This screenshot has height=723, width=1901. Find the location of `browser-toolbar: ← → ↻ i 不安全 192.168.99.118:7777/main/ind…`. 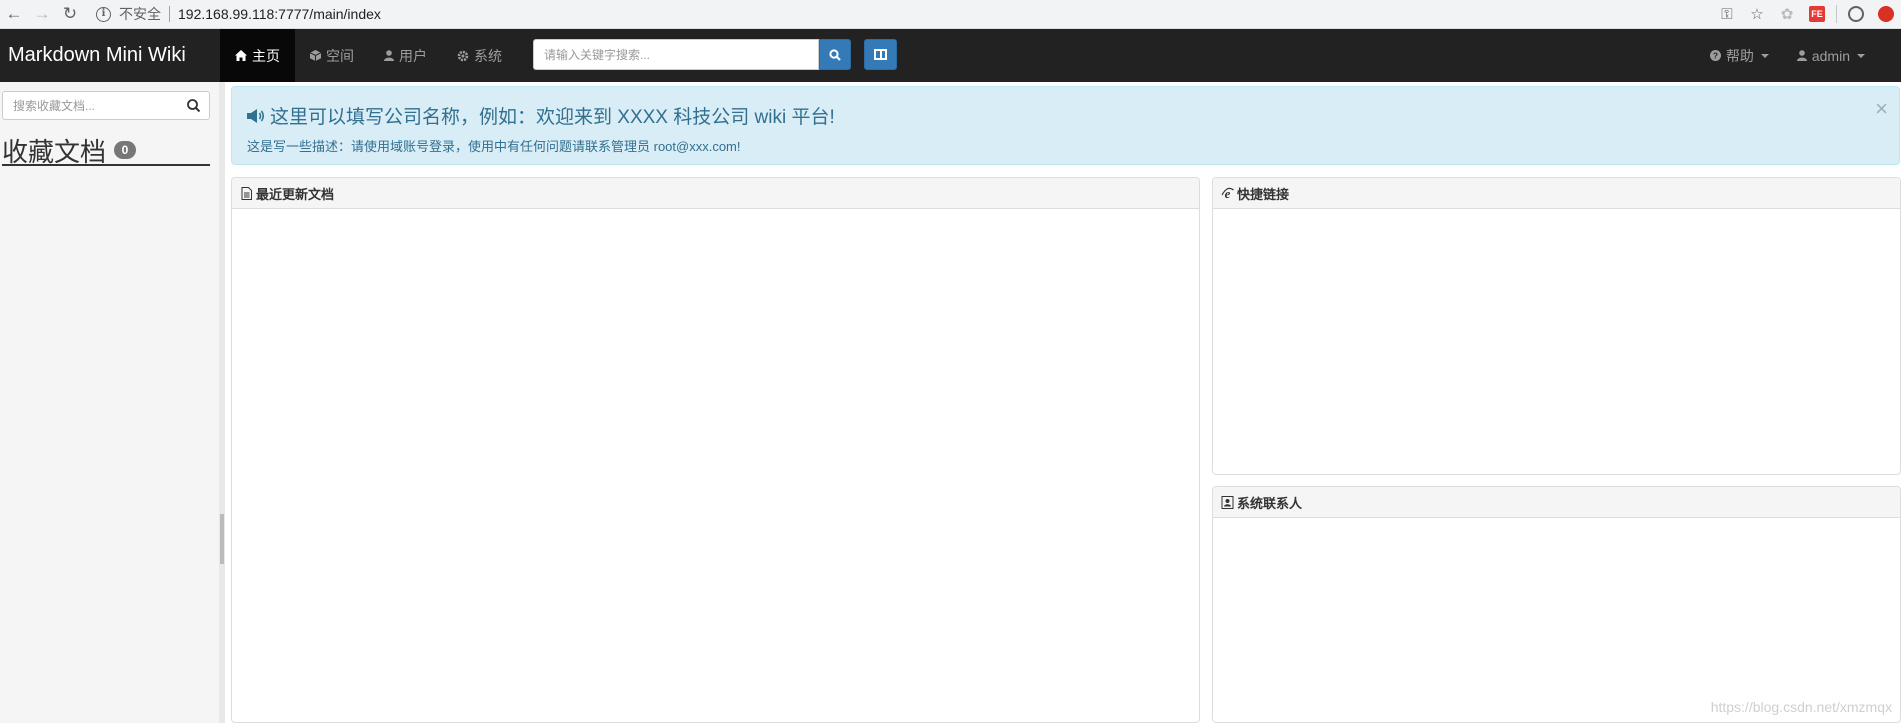

browser-toolbar: ← → ↻ i 不安全 192.168.99.118:7777/main/ind… is located at coordinates (950, 14).